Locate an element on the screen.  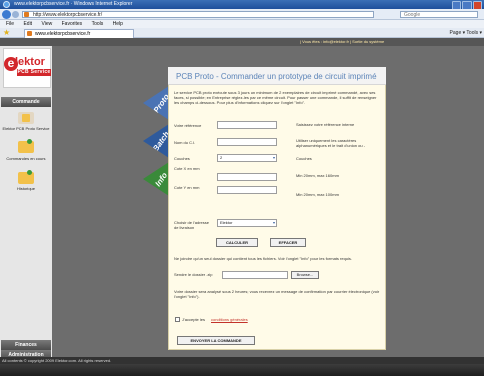
hint-reference: Saisissez votre référence interne is located at coordinates (325, 124).